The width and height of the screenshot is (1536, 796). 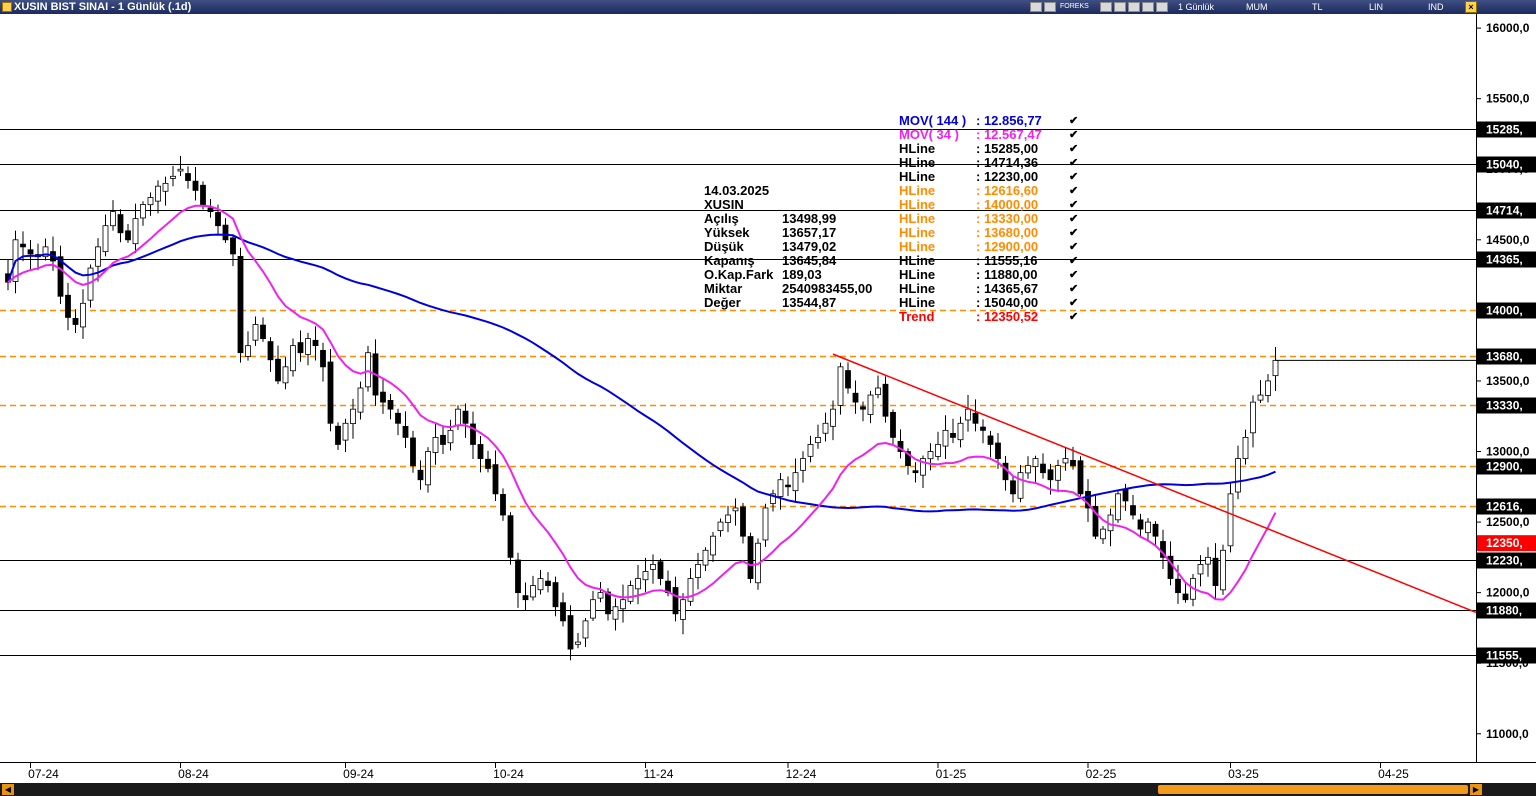 What do you see at coordinates (1471, 7) in the screenshot?
I see `close-icon: ×` at bounding box center [1471, 7].